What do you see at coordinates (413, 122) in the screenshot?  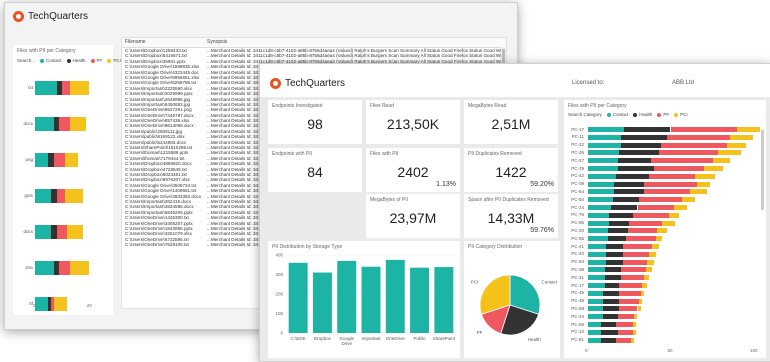 I see `kpi-card: Files Read 213,50K` at bounding box center [413, 122].